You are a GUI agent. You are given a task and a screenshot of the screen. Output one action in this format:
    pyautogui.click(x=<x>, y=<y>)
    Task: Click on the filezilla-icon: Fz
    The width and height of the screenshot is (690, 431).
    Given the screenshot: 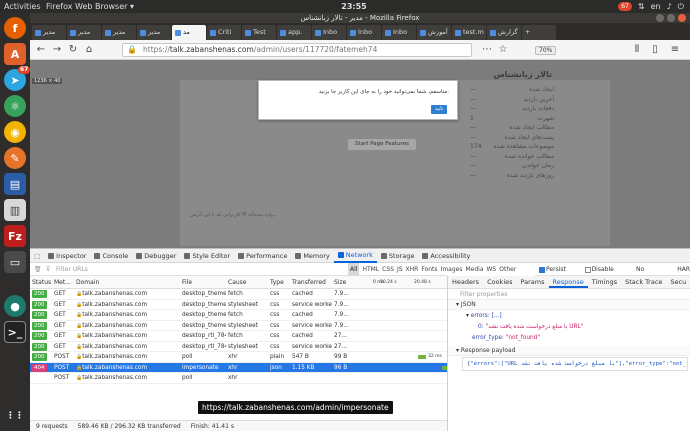 What is the action you would take?
    pyautogui.click(x=15, y=236)
    